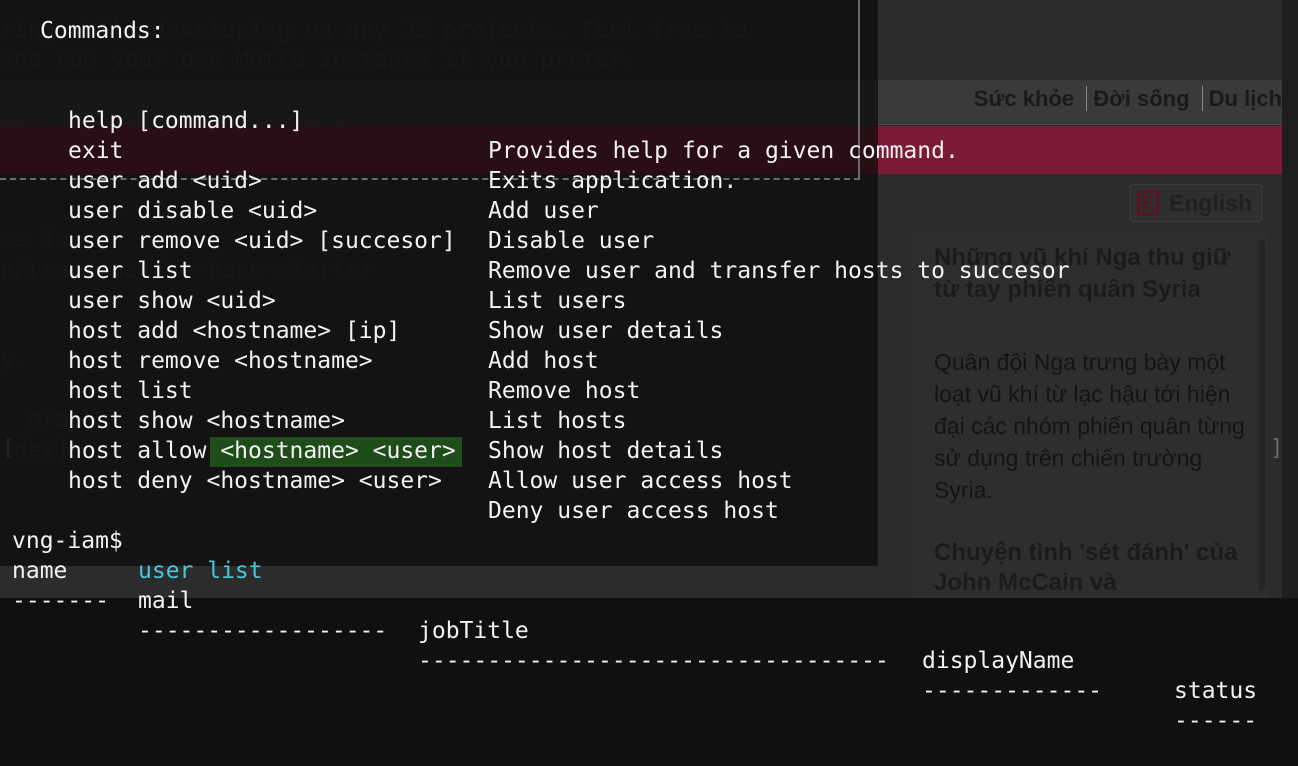 The width and height of the screenshot is (1298, 766). What do you see at coordinates (606, 451) in the screenshot?
I see `command-description: Show host details` at bounding box center [606, 451].